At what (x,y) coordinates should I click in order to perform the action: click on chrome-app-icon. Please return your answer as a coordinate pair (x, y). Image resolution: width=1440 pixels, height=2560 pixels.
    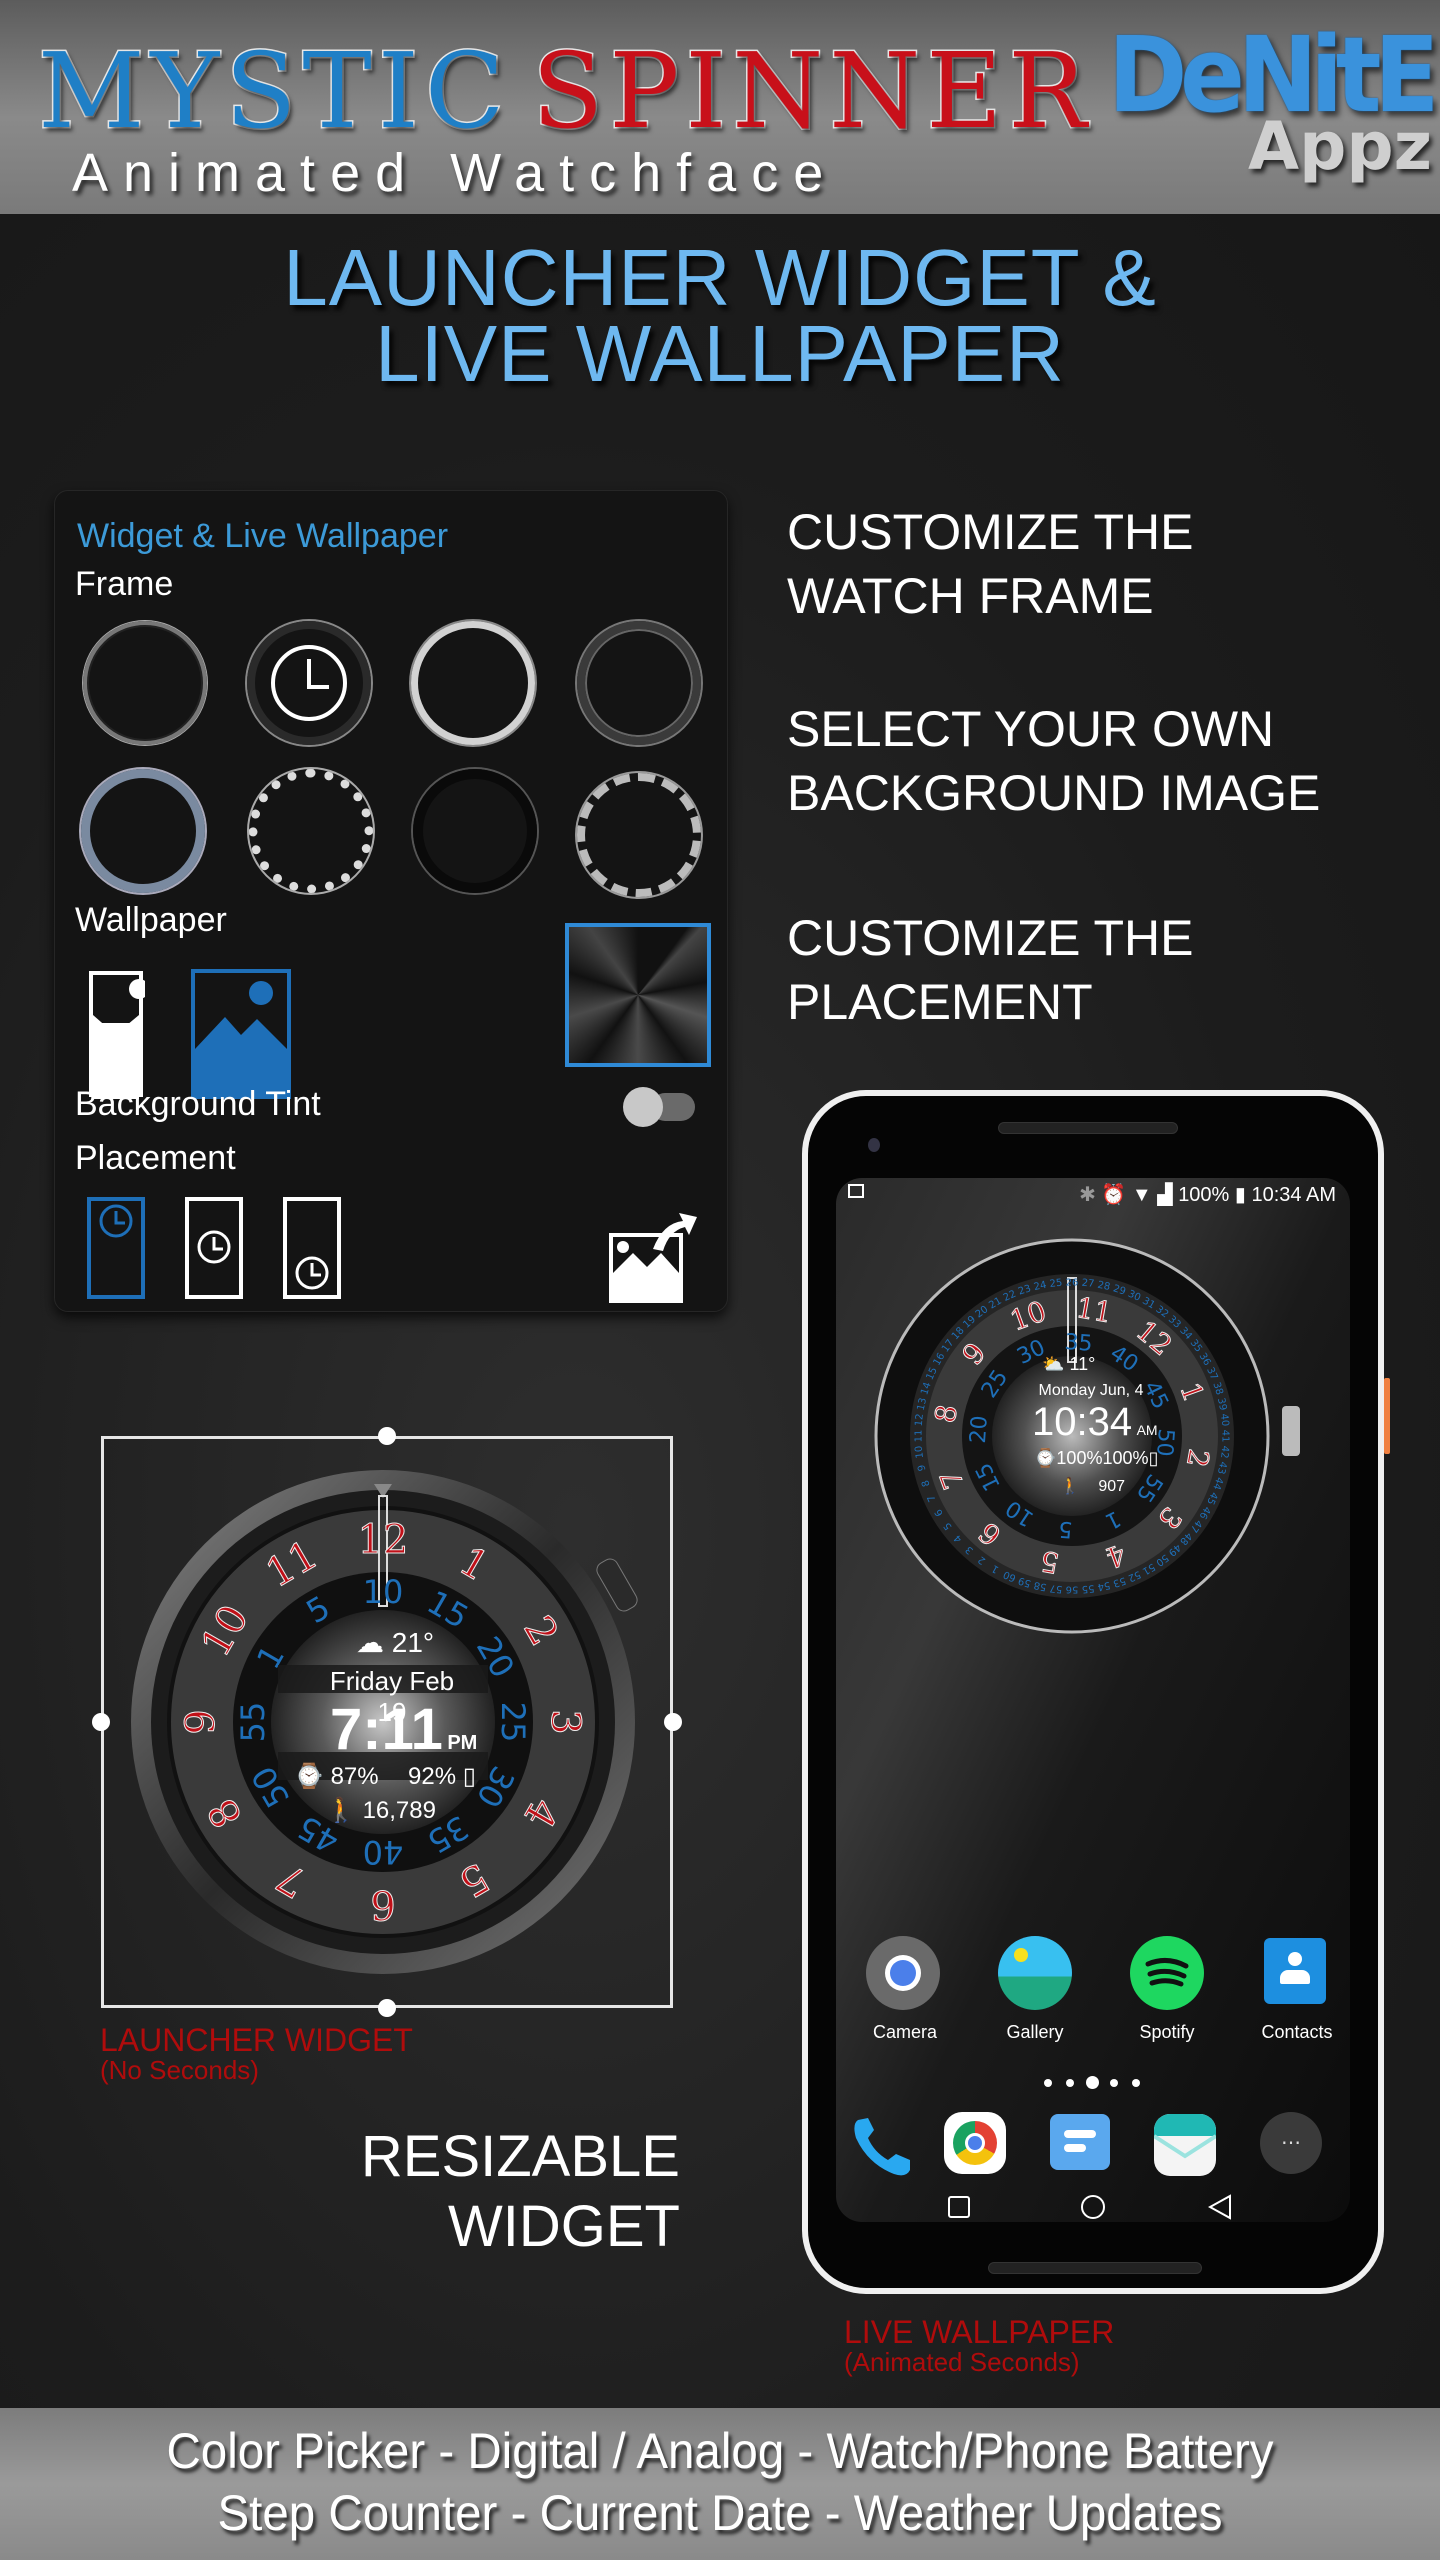
    Looking at the image, I should click on (975, 2143).